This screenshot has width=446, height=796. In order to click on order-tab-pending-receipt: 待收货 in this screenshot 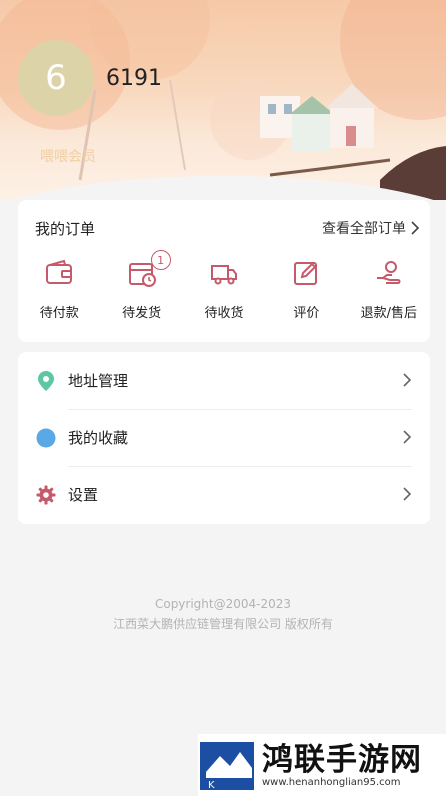, I will do `click(224, 289)`.